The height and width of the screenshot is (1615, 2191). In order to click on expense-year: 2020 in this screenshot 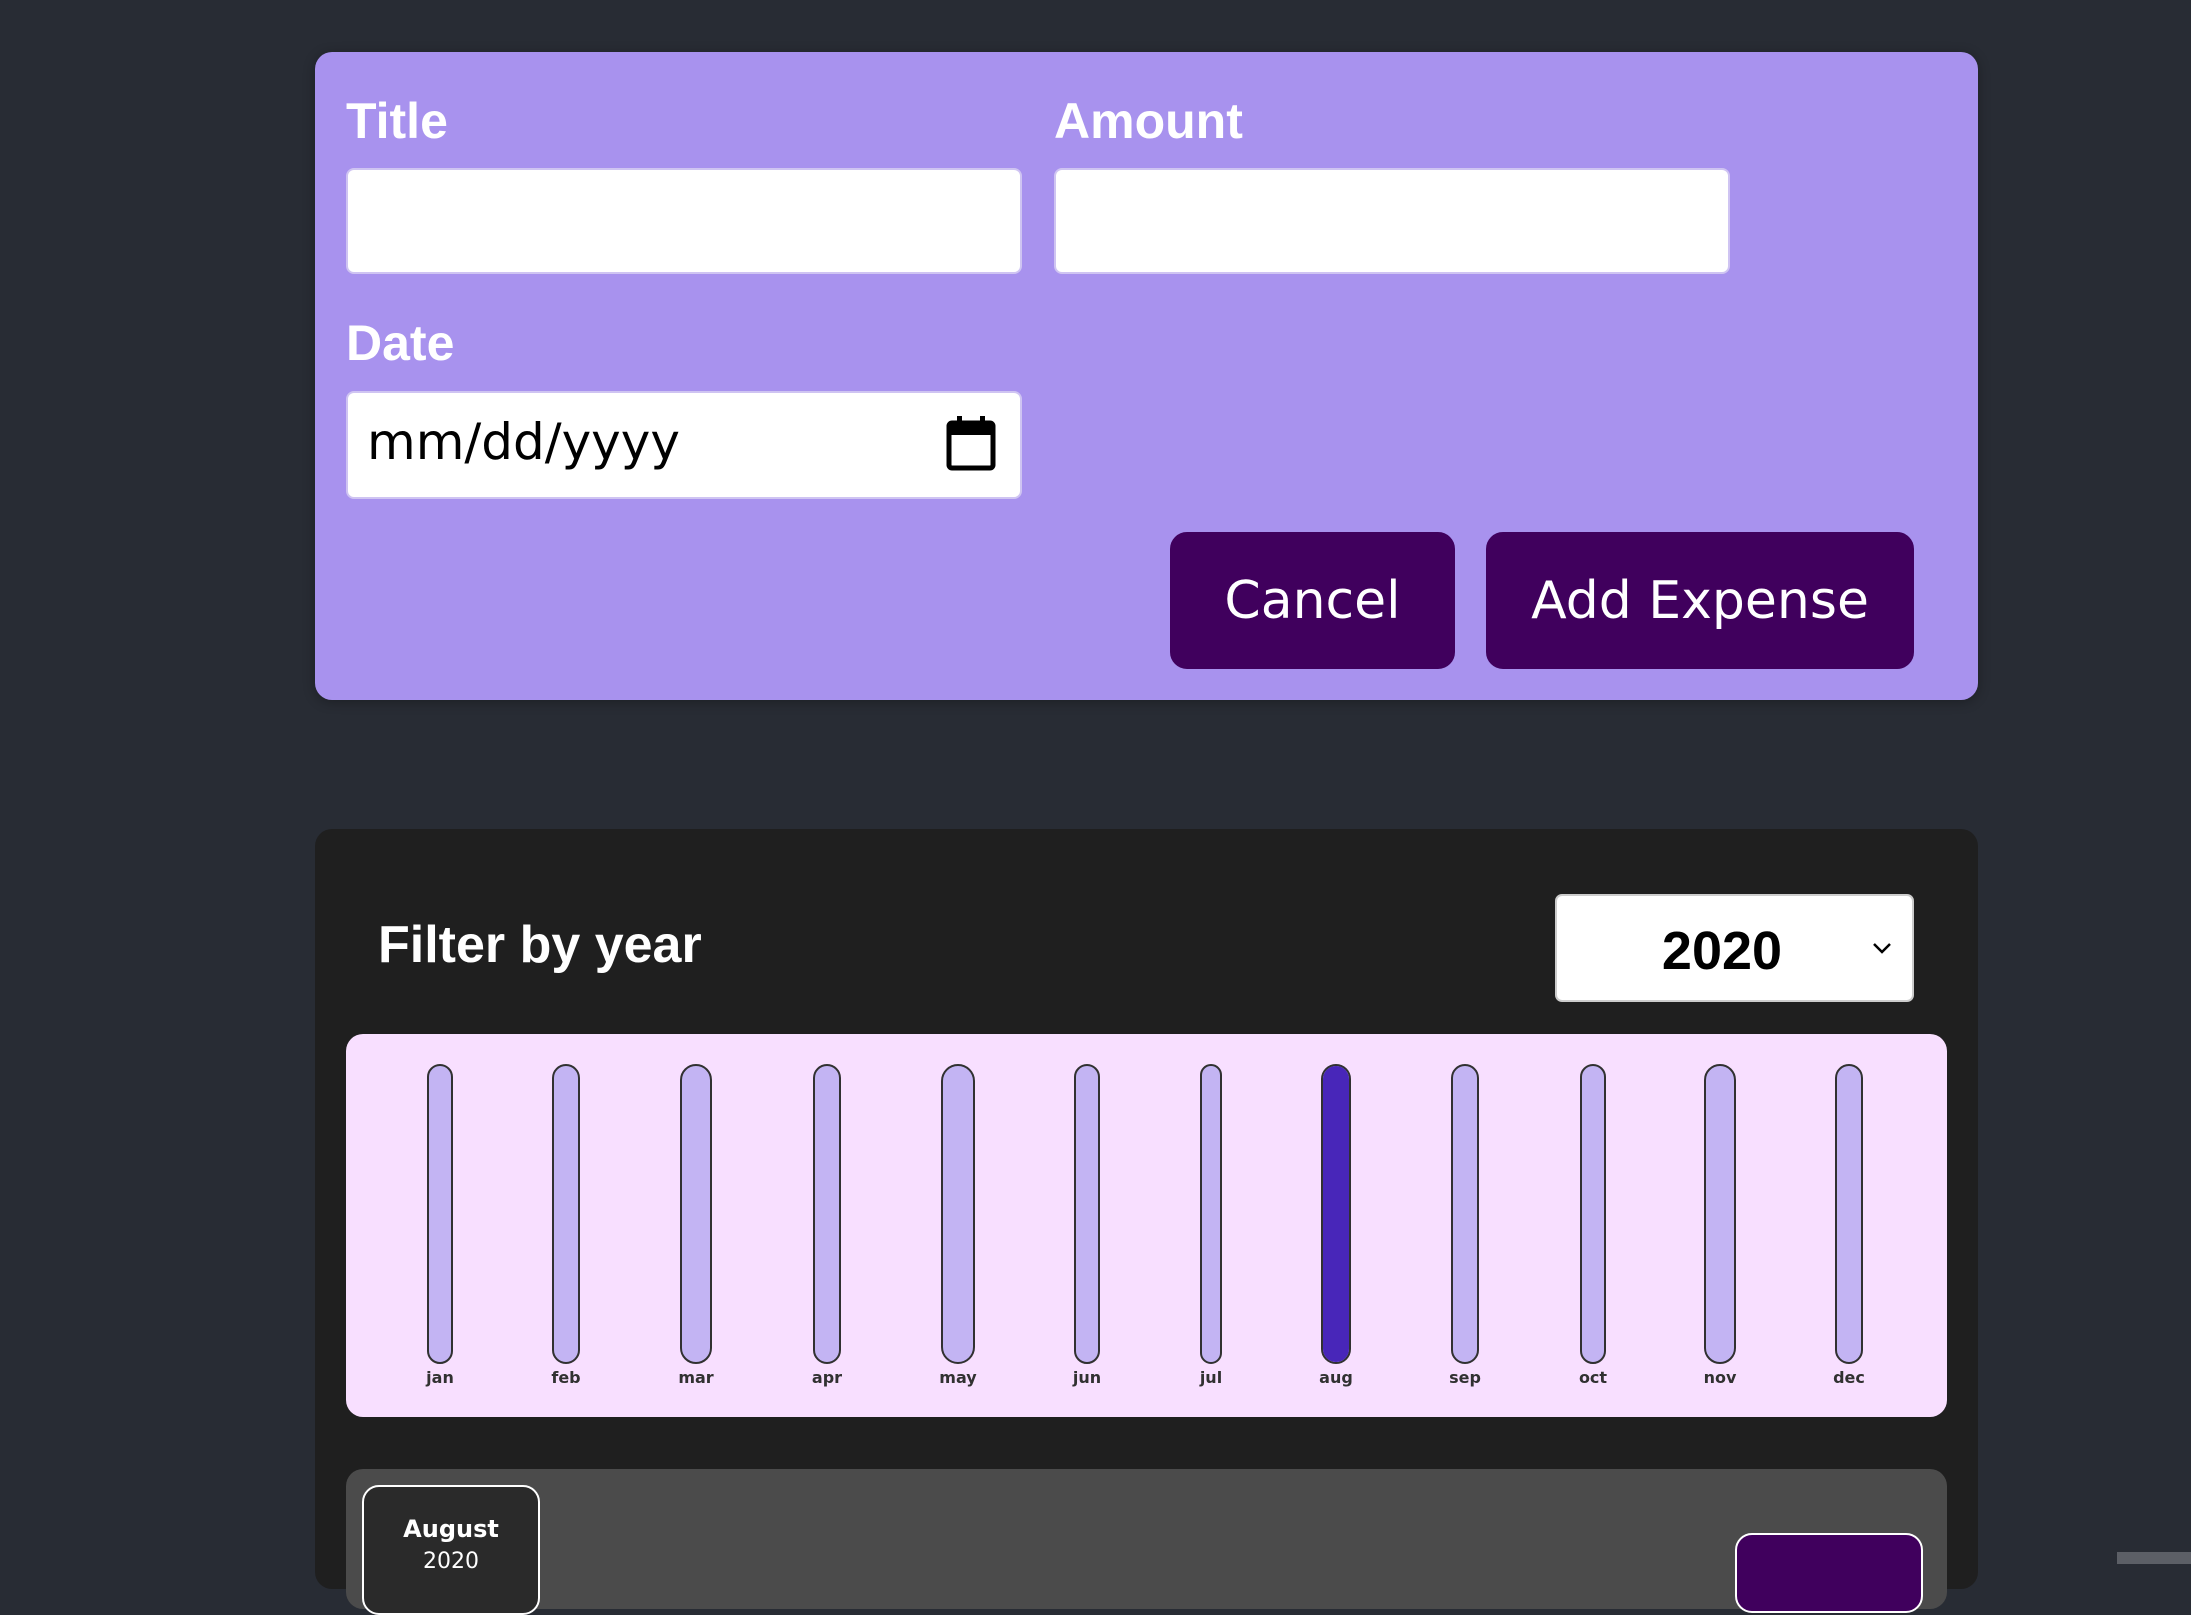, I will do `click(451, 1561)`.